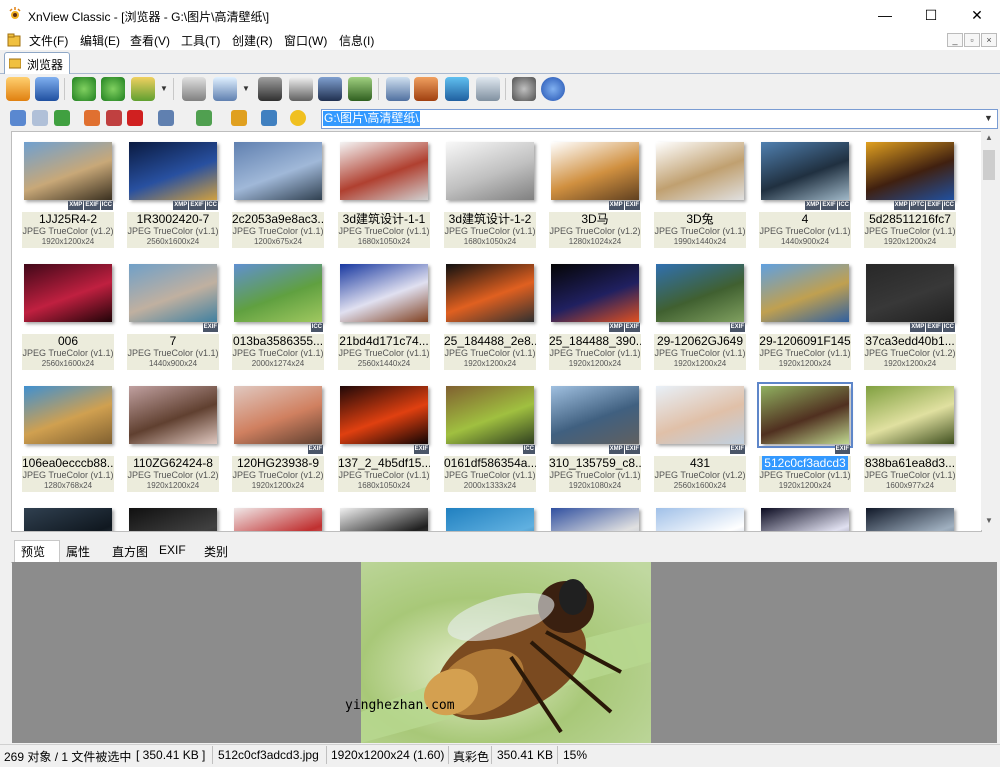 Image resolution: width=1000 pixels, height=767 pixels. What do you see at coordinates (360, 89) in the screenshot?
I see `batch-convert-icon` at bounding box center [360, 89].